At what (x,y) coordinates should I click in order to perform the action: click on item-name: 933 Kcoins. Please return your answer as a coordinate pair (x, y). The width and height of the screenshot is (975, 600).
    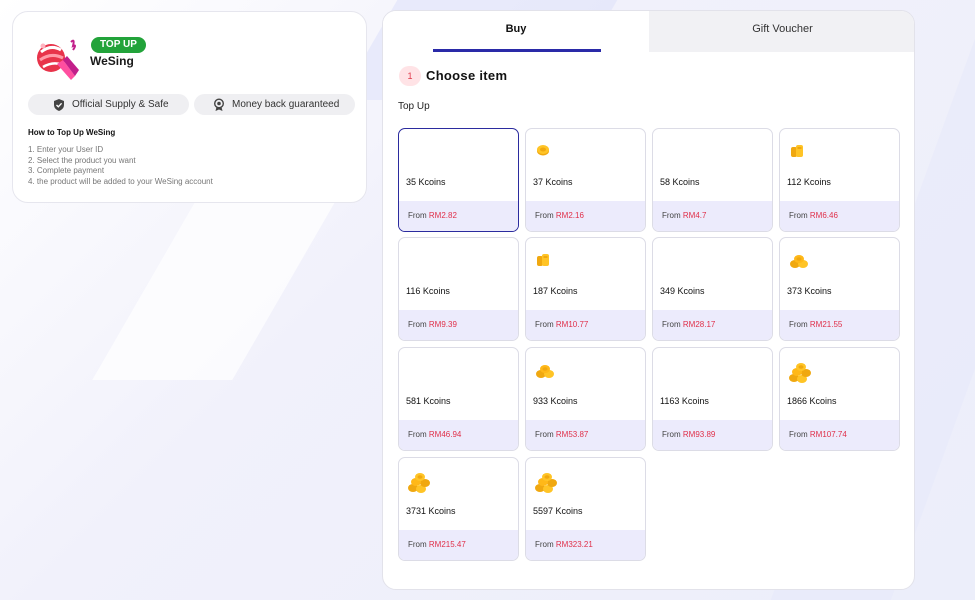
    Looking at the image, I should click on (555, 401).